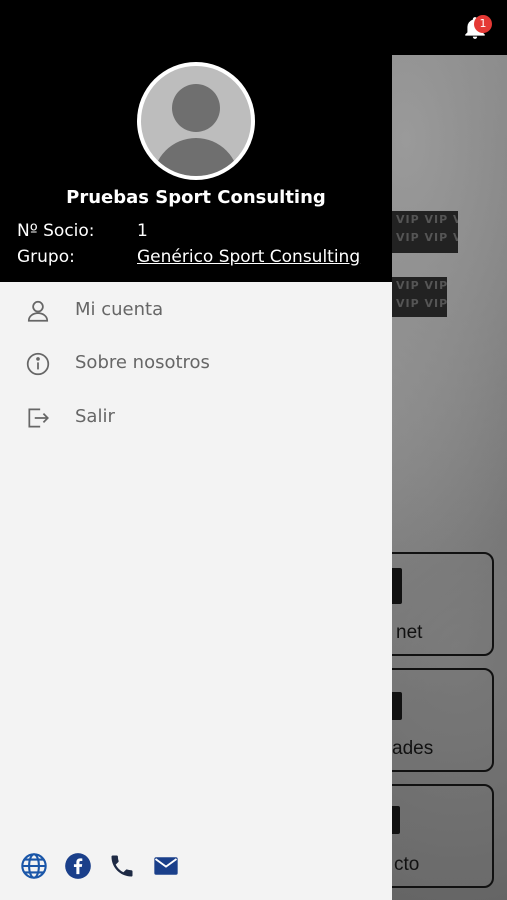  Describe the element at coordinates (196, 417) in the screenshot. I see `menu-item-salir: Salir` at that location.